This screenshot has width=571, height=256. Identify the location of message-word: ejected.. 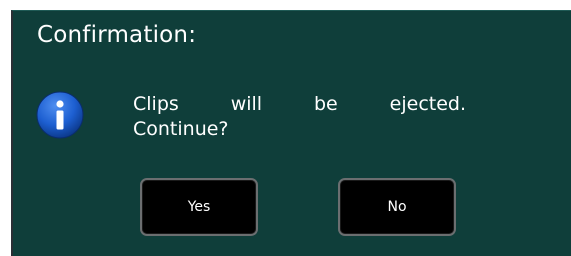
(427, 104).